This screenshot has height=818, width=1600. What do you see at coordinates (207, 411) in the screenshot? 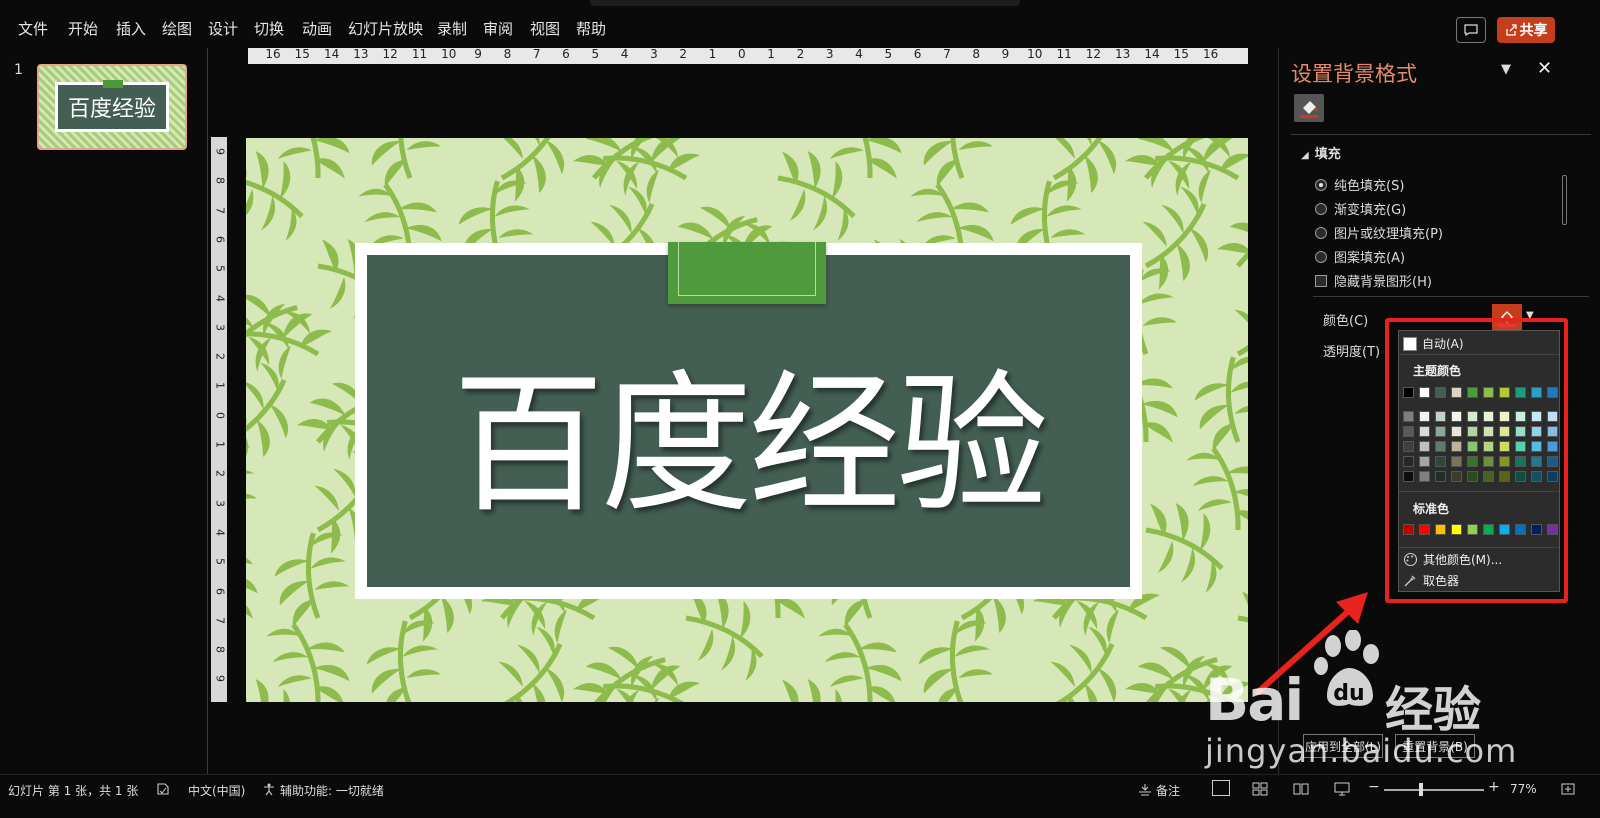
I see `pane-divider` at bounding box center [207, 411].